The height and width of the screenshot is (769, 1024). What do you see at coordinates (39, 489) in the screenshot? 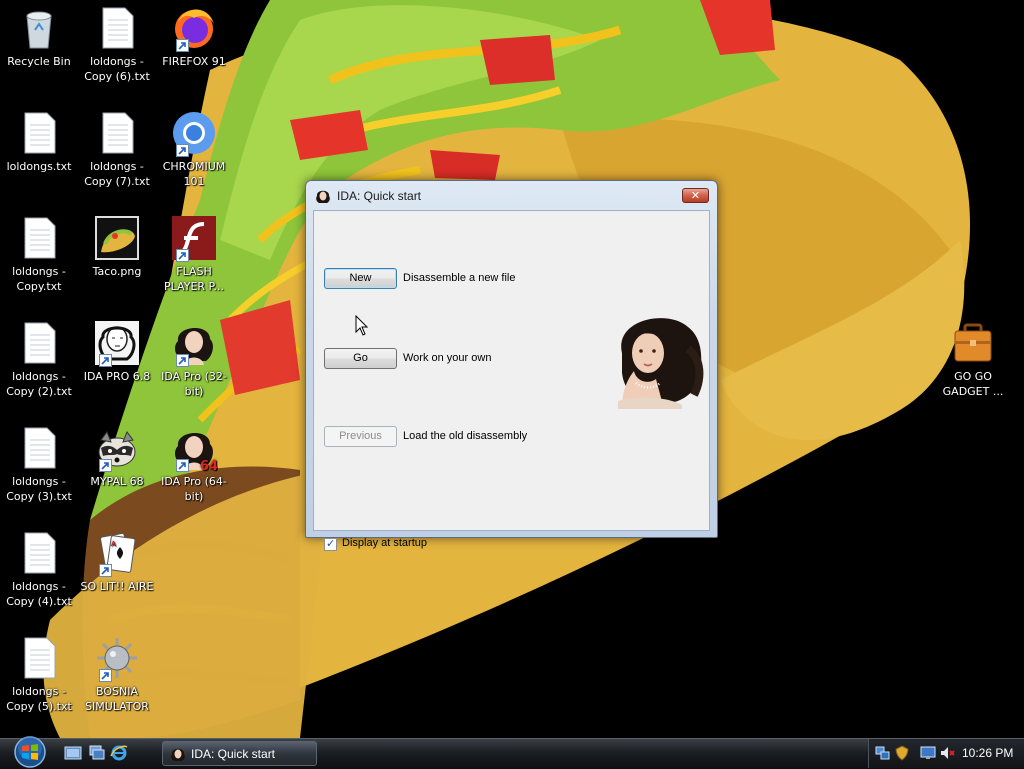
I see `icon-label: loldongs - Copy (3).txt` at bounding box center [39, 489].